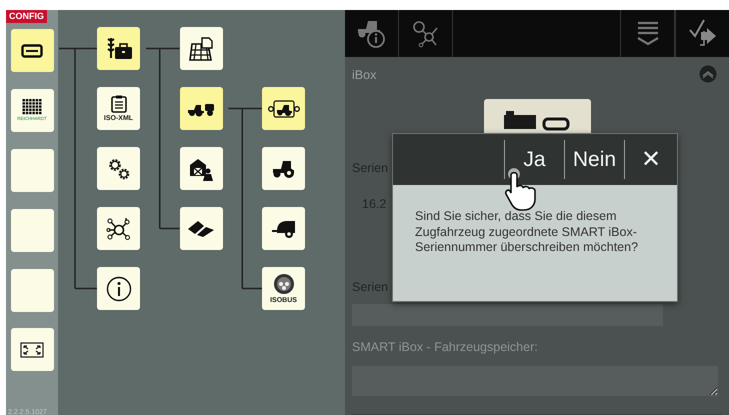 The image size is (729, 415). I want to click on fullscreen-icon, so click(32, 350).